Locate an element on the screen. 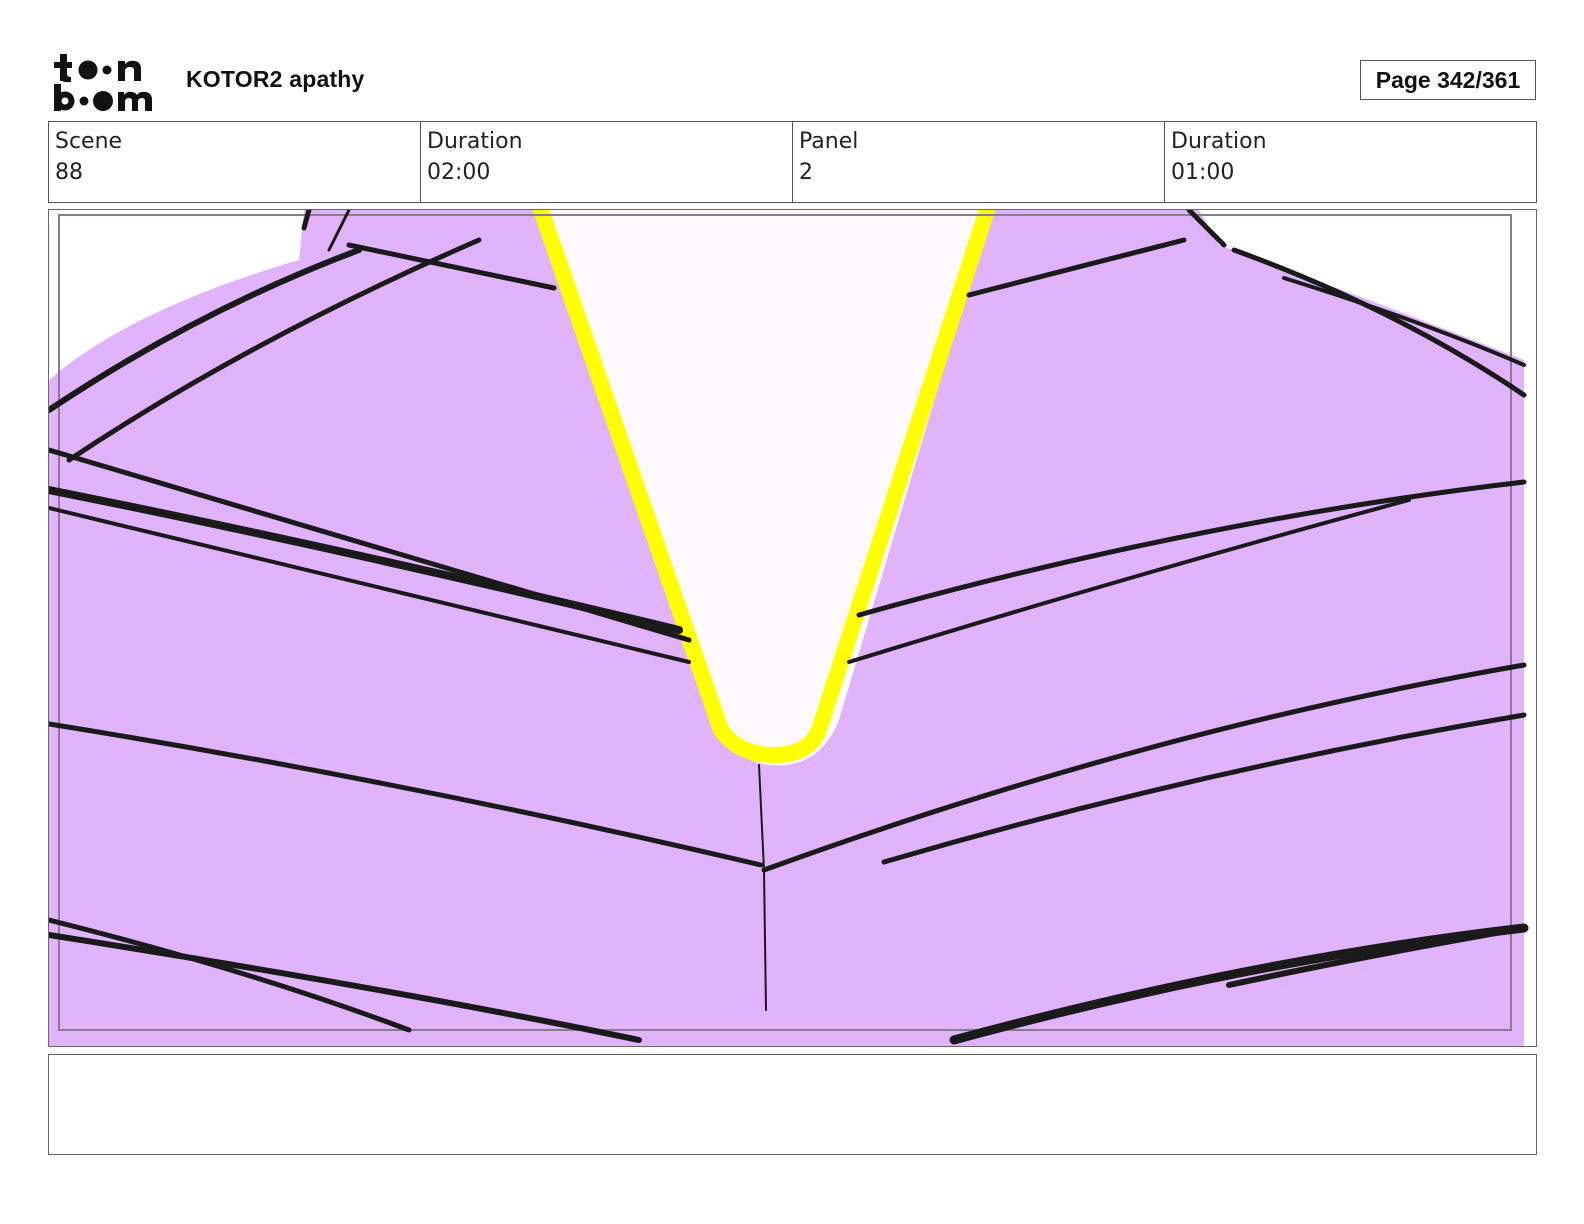 The height and width of the screenshot is (1224, 1584). scene-label: Scene is located at coordinates (89, 141).